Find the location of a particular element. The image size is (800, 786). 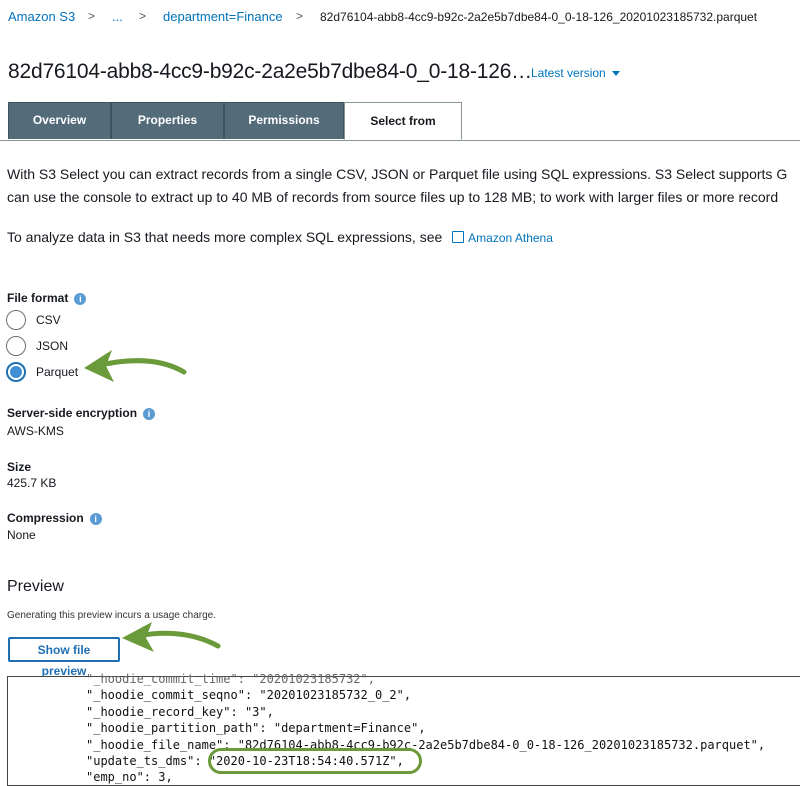

code-line: "_hoodie_record_key": "3", is located at coordinates (180, 712).